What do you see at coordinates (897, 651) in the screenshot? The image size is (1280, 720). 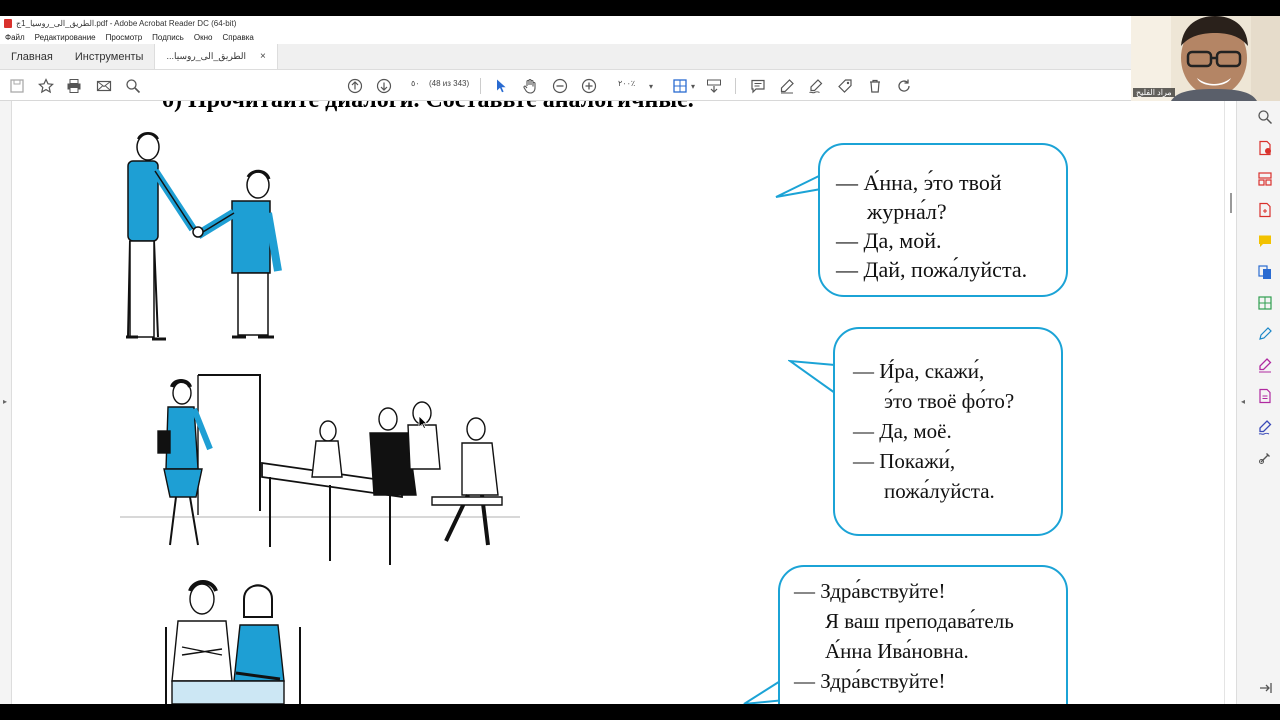 I see `dialog-3-line-3: А́нна Ива́новна.` at bounding box center [897, 651].